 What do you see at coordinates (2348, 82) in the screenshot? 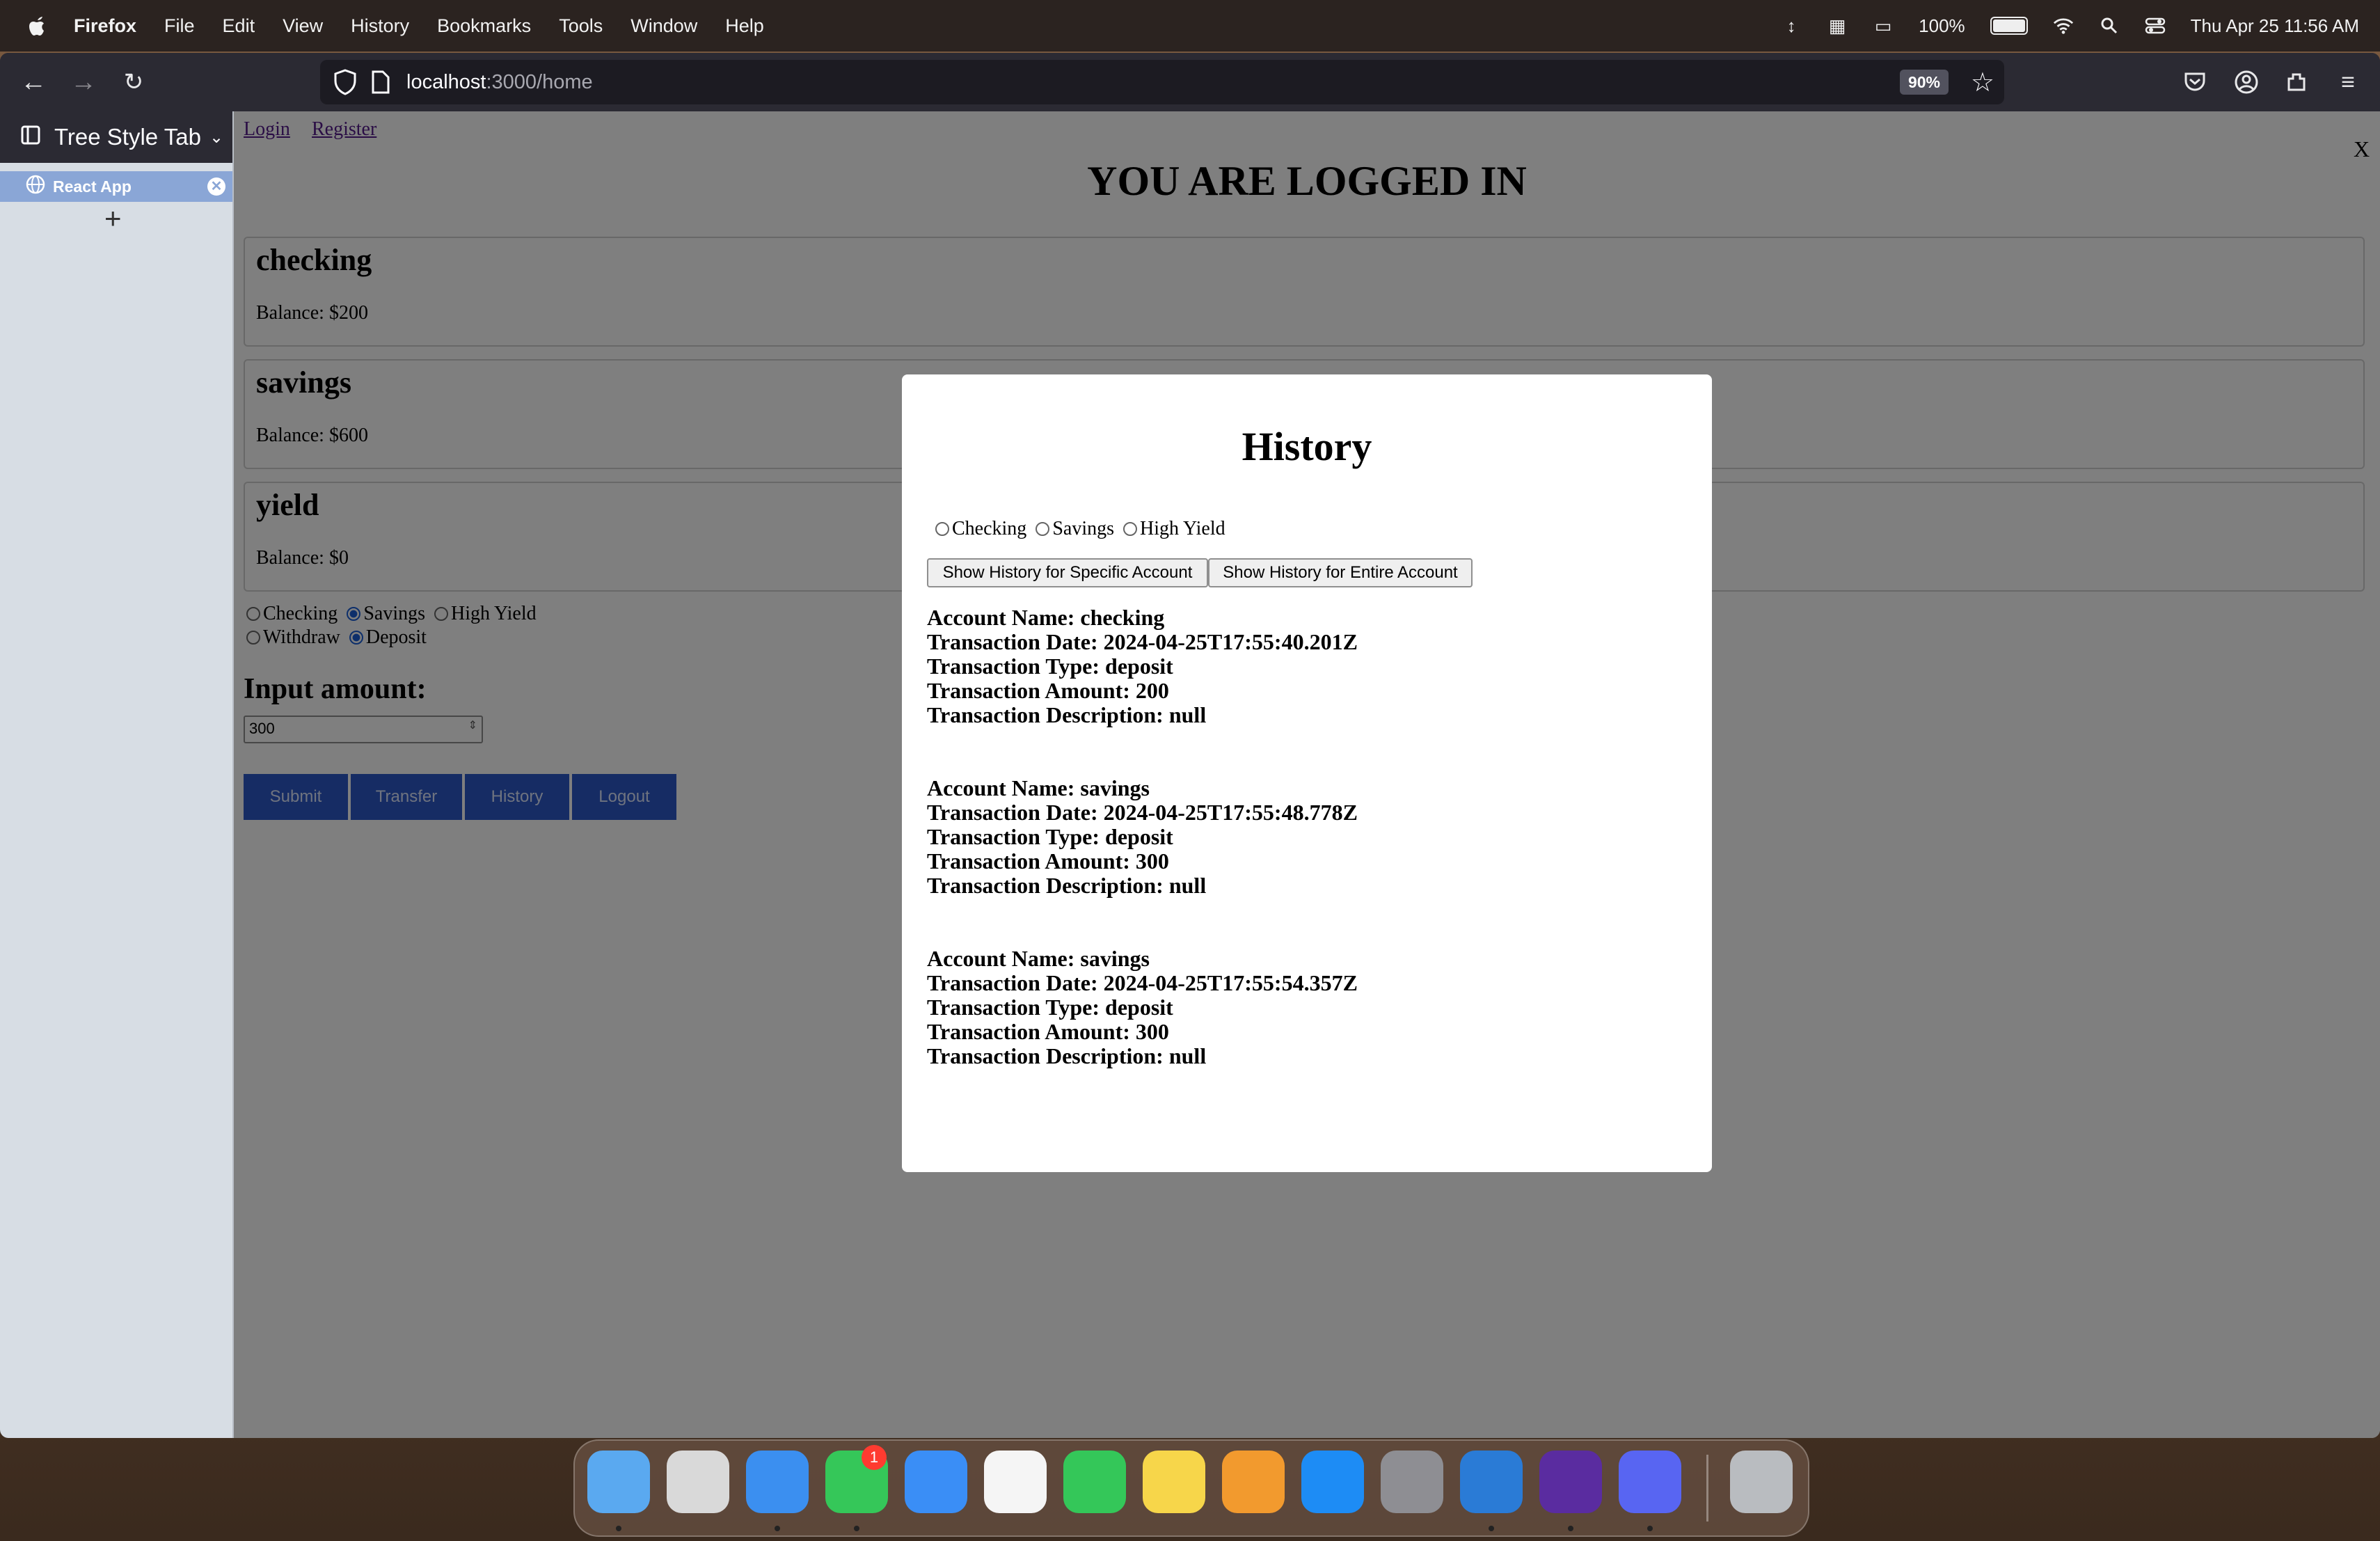
I see `hamburger-menu-icon: ≡` at bounding box center [2348, 82].